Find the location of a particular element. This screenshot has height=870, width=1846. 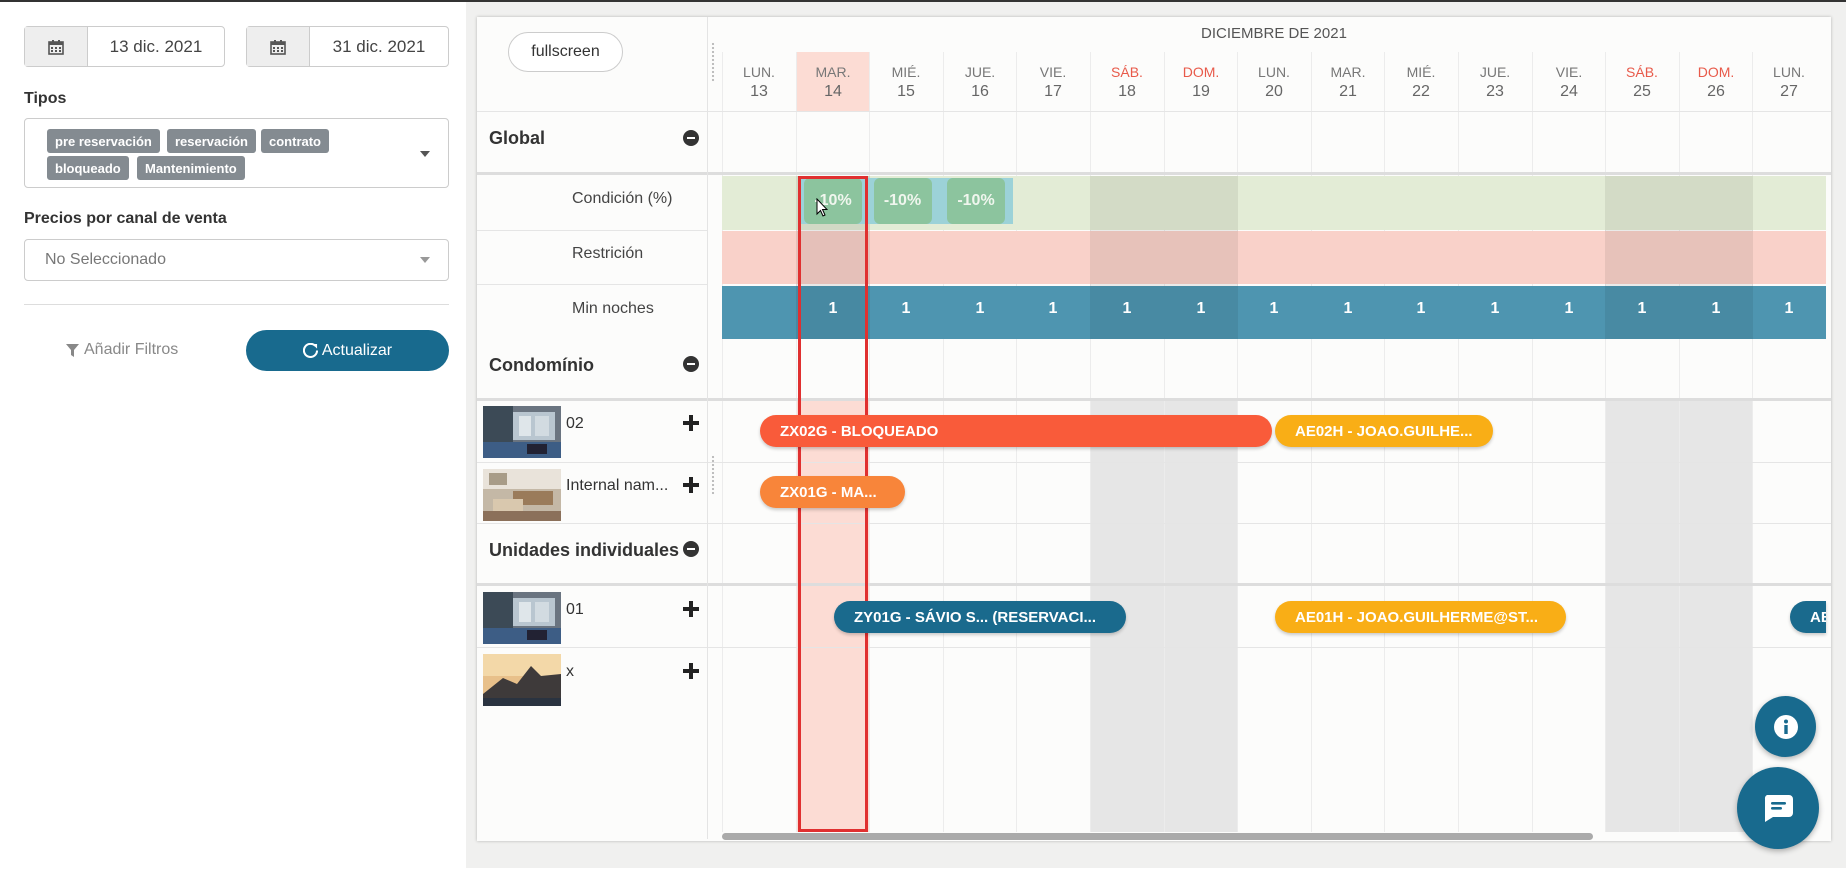

day-header: SÁB. 18 is located at coordinates (1127, 82).